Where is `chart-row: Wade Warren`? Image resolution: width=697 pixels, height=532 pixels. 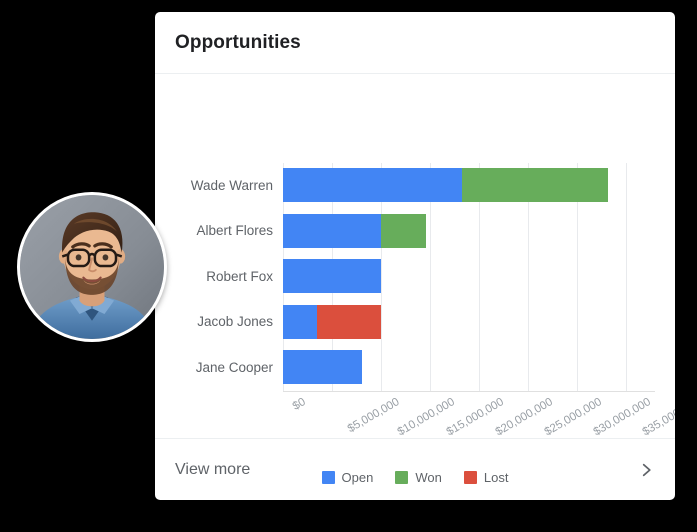
chart-row: Wade Warren is located at coordinates (423, 185).